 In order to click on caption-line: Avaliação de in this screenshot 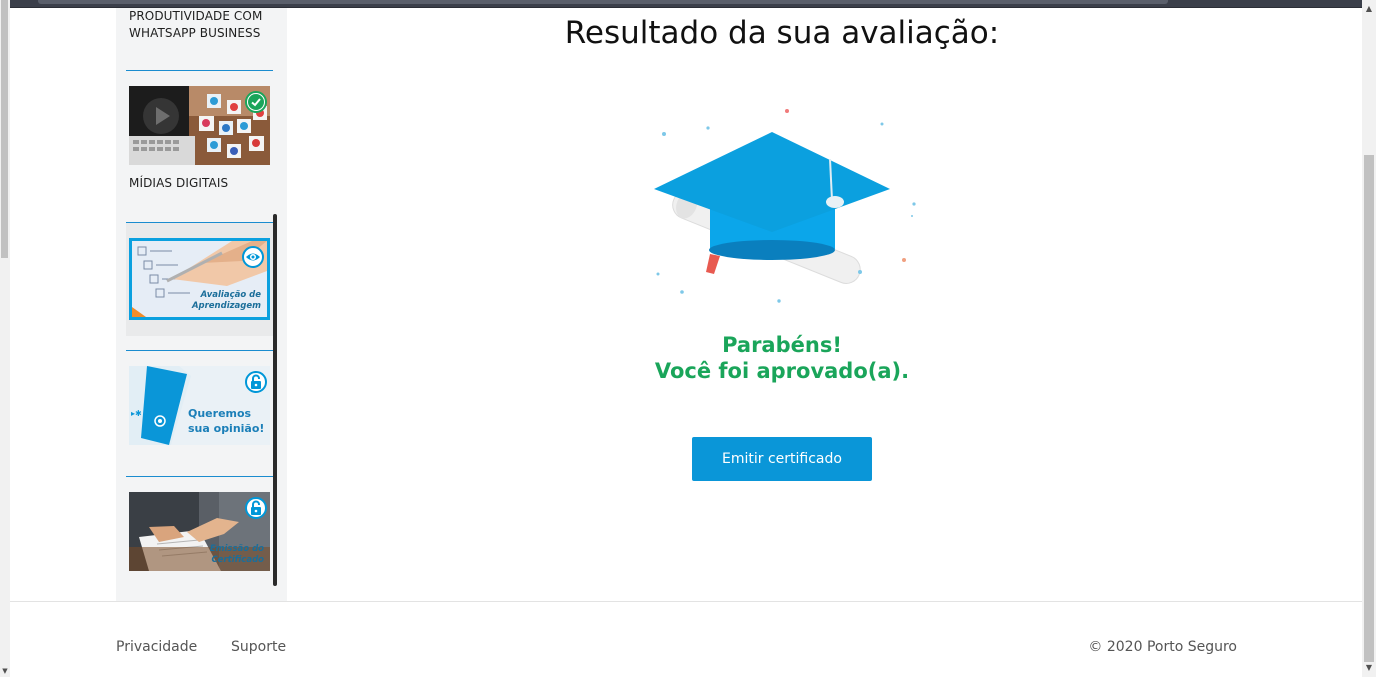, I will do `click(230, 295)`.